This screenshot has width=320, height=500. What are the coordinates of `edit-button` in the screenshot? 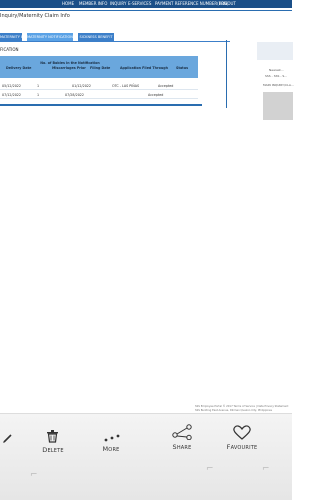 It's located at (9, 439).